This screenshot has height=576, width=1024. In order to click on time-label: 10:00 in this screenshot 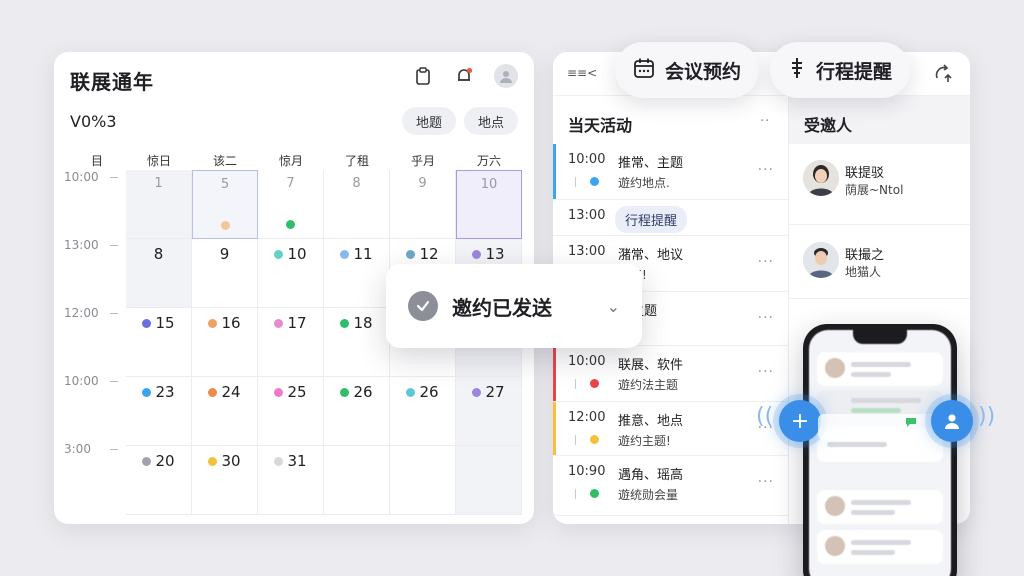, I will do `click(81, 381)`.